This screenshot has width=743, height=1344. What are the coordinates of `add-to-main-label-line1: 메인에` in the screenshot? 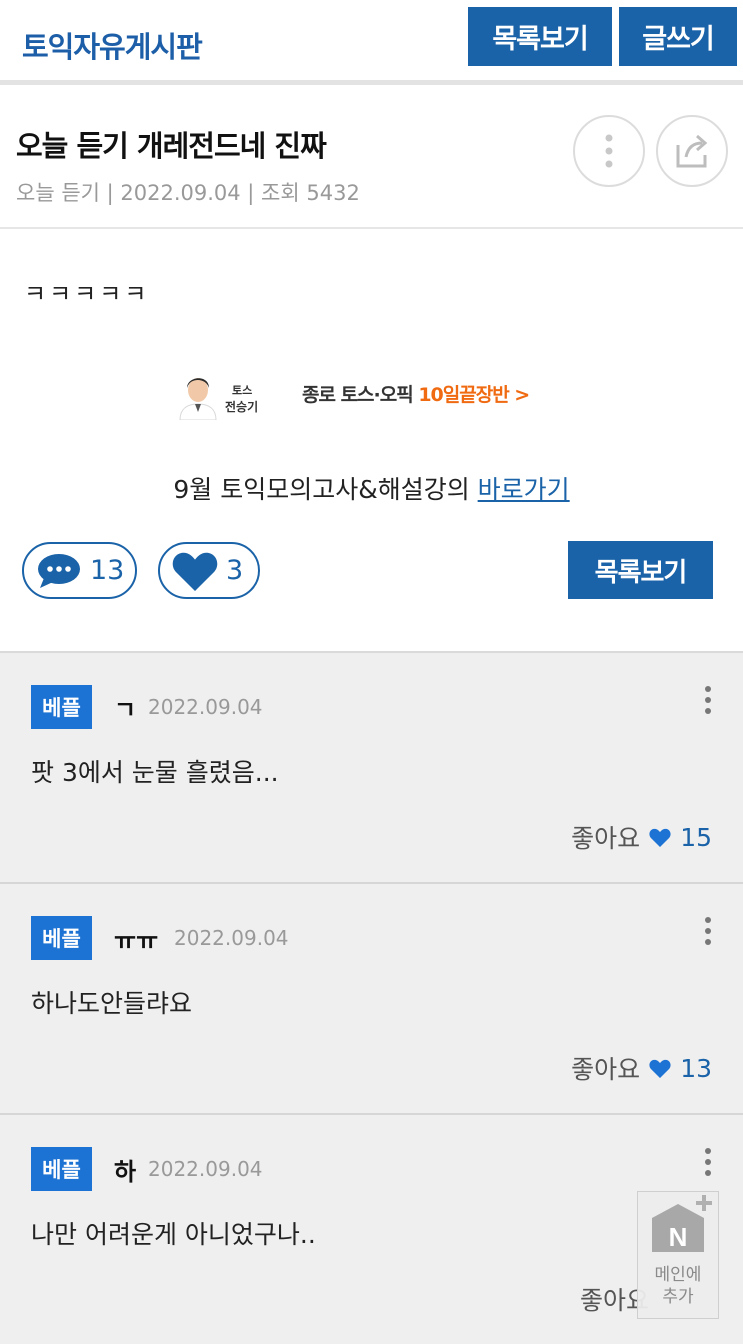 It's located at (678, 1275).